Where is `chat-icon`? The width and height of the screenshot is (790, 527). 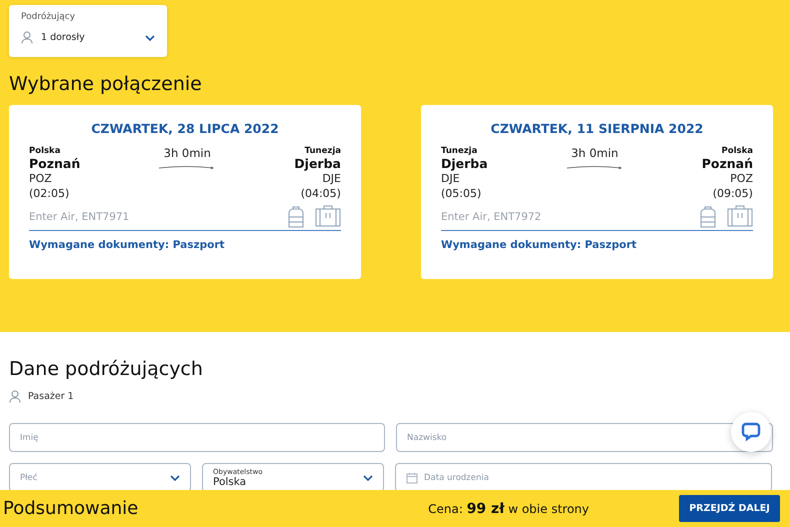 chat-icon is located at coordinates (751, 432).